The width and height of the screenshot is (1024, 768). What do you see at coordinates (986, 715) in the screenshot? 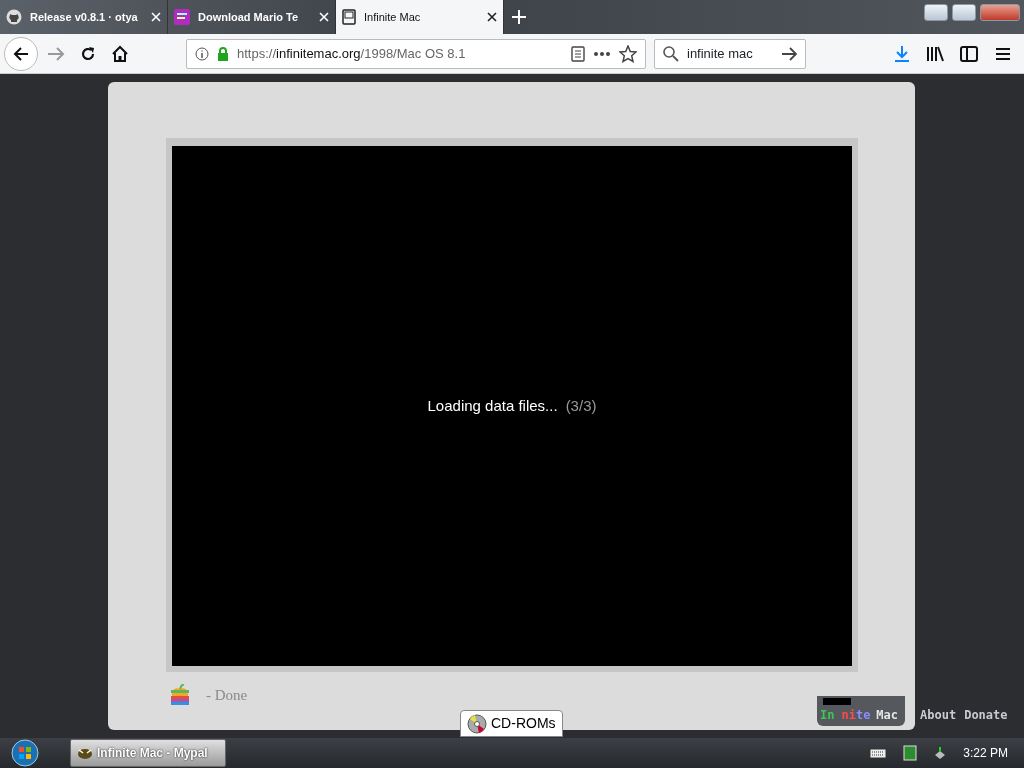
I see `nav-link: Donate` at bounding box center [986, 715].